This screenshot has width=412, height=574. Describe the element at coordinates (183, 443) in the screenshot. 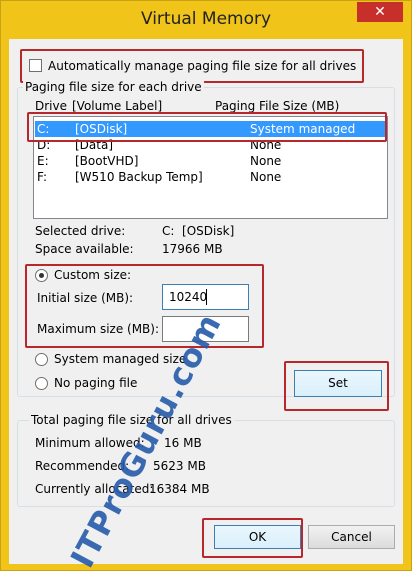

I see `minimum-allowed-value: 16 MB` at that location.